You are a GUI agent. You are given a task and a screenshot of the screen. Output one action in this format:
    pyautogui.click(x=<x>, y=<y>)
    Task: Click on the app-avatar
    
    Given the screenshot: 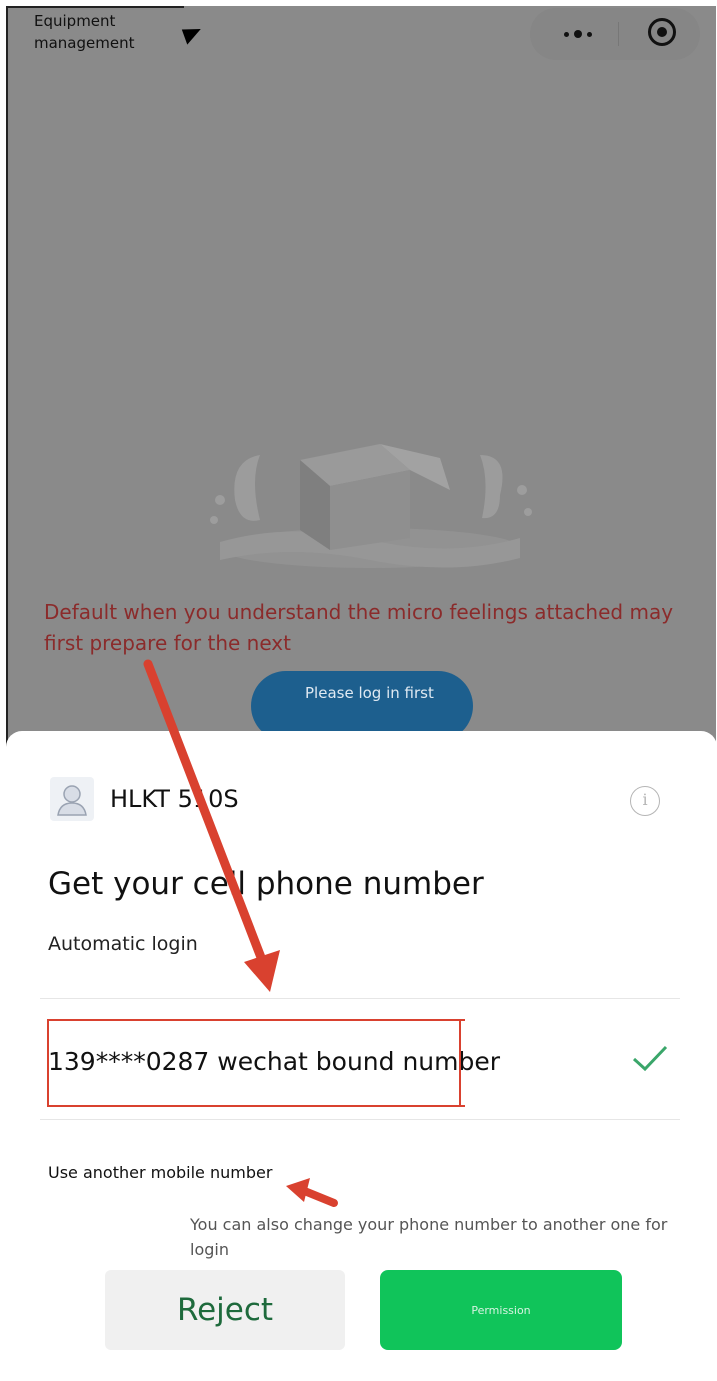 What is the action you would take?
    pyautogui.click(x=72, y=799)
    